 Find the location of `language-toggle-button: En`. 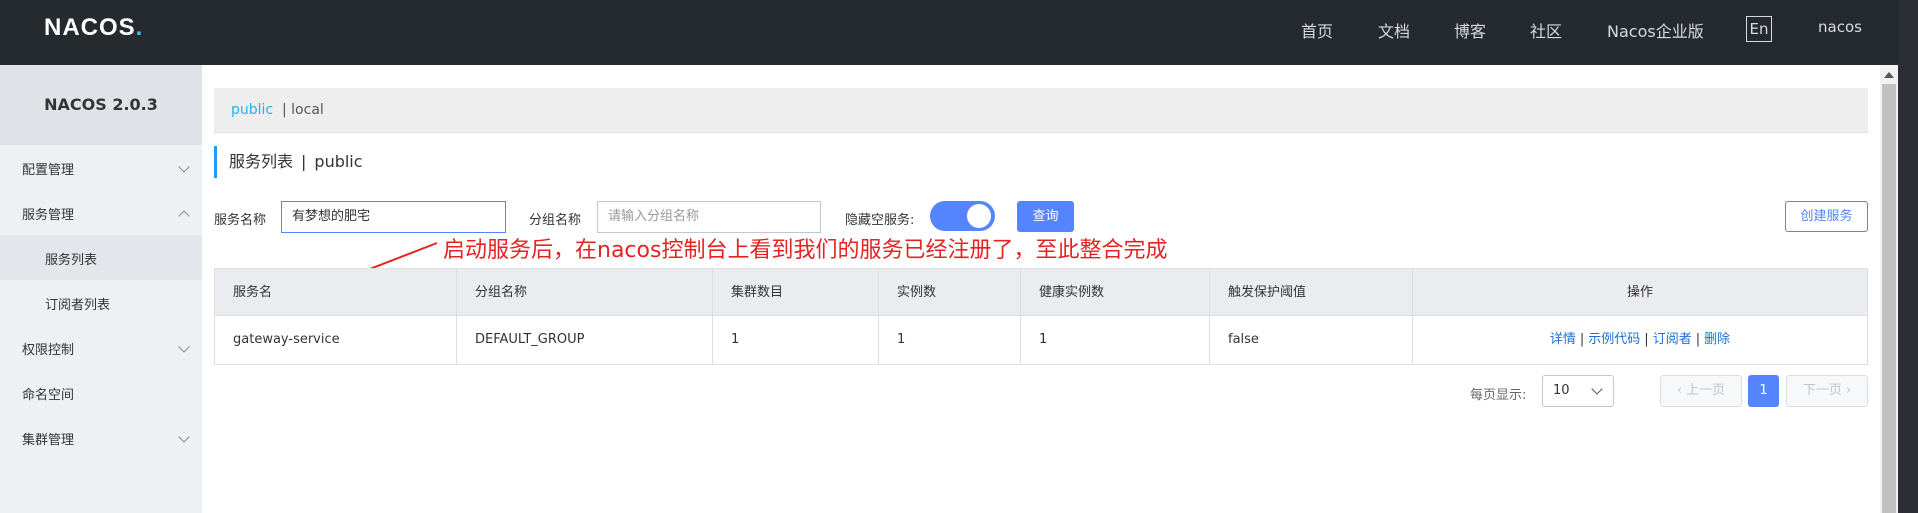

language-toggle-button: En is located at coordinates (1759, 29).